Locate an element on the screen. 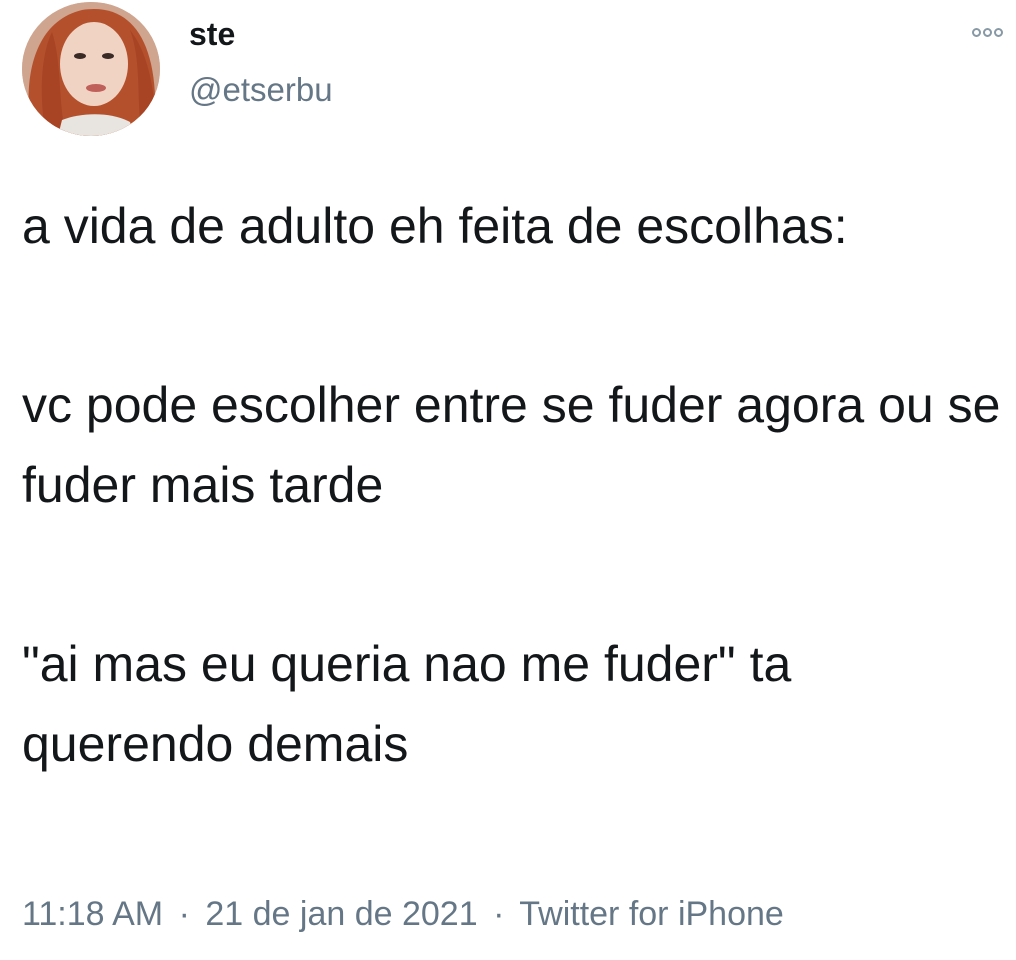 The image size is (1016, 960). tweet-time: 11:18 AM is located at coordinates (92, 914).